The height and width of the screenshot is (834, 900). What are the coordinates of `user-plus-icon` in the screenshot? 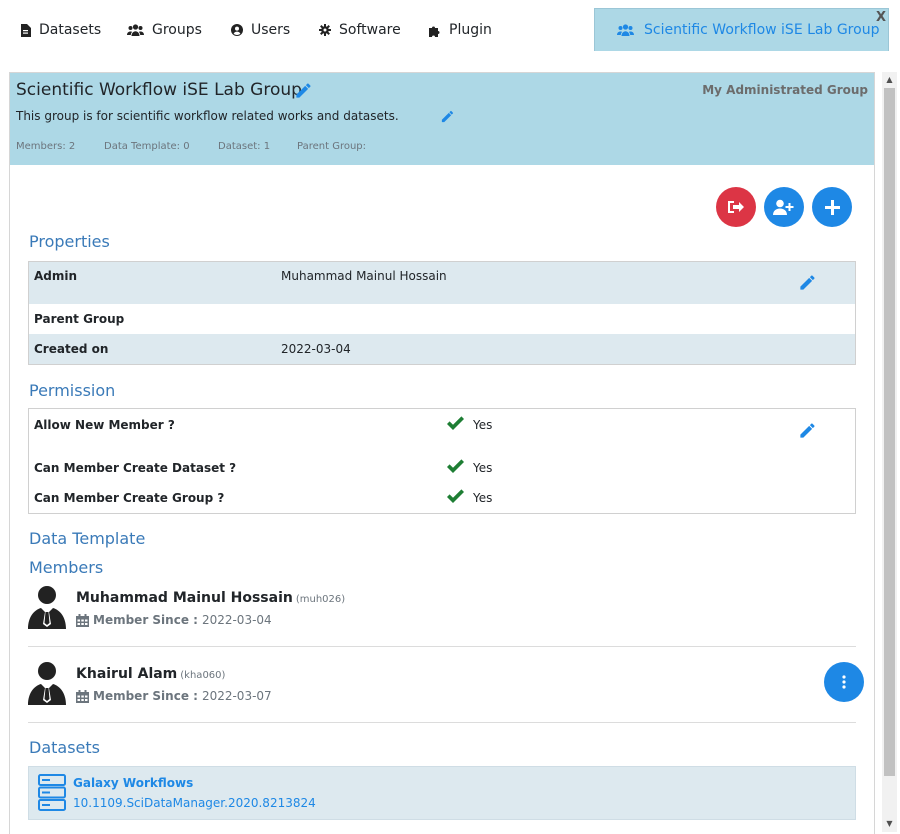 It's located at (783, 207).